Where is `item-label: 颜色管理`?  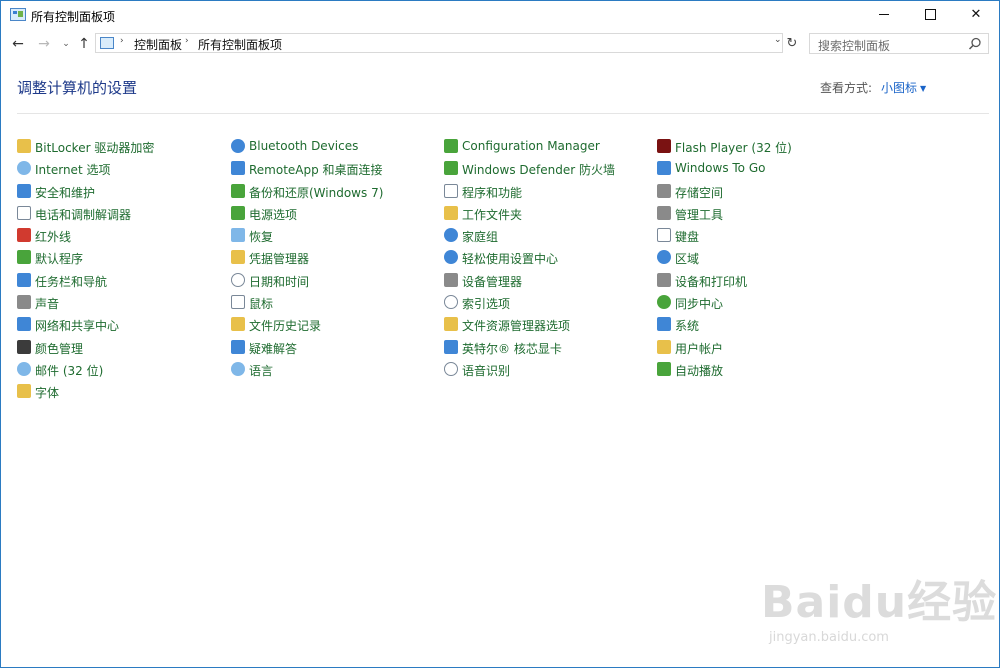
item-label: 颜色管理 is located at coordinates (59, 348).